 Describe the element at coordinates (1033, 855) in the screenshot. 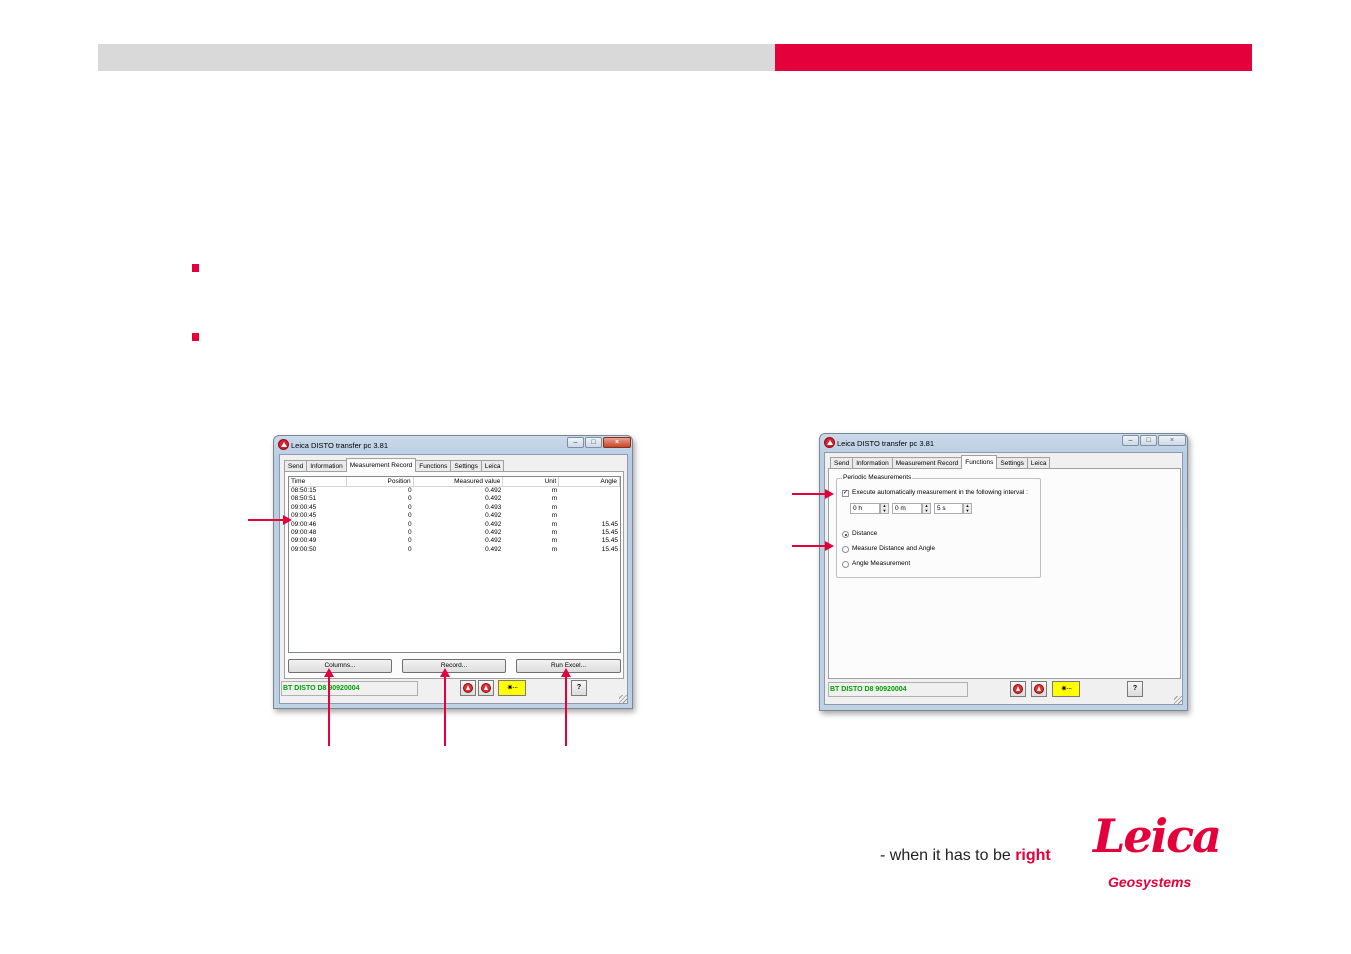

I see `tagline-emphasis: right` at that location.